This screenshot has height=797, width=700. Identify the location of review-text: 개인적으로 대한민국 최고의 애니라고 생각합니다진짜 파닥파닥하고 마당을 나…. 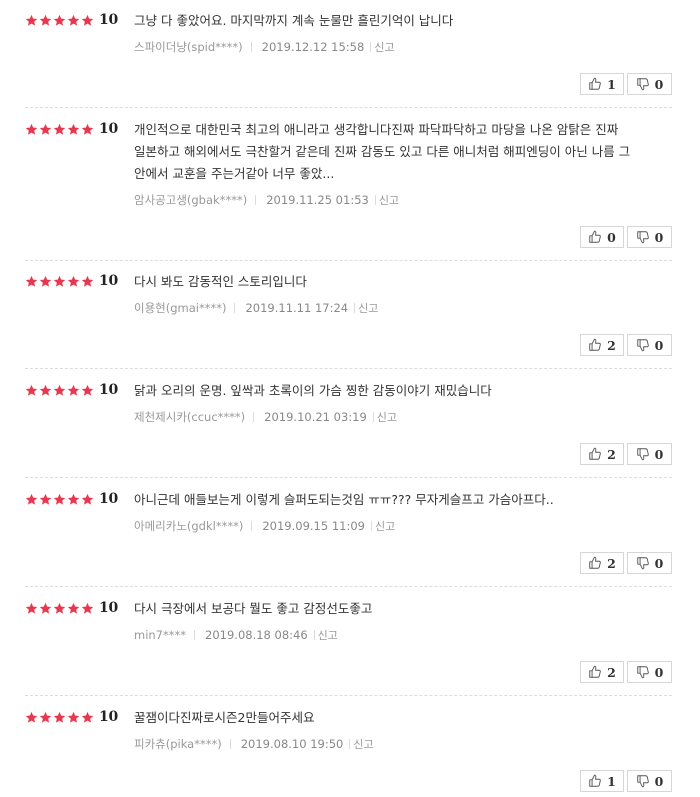
(382, 151).